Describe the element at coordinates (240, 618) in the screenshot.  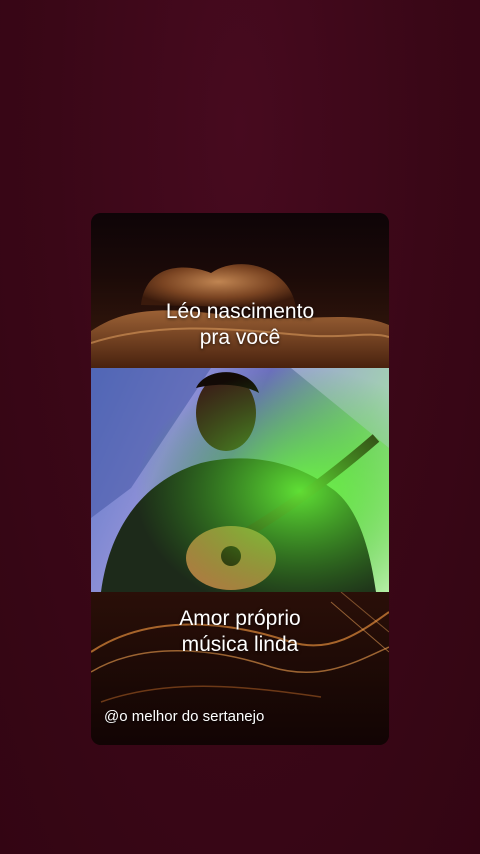
I see `caption-bottom-line-1: Amor próprio` at that location.